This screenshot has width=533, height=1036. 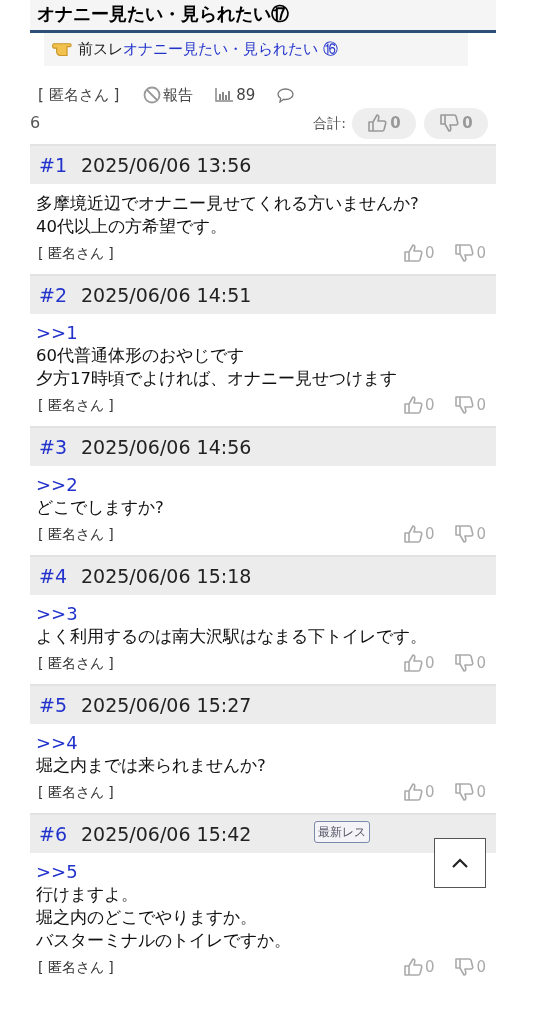 What do you see at coordinates (53, 705) in the screenshot?
I see `post-number: #5` at bounding box center [53, 705].